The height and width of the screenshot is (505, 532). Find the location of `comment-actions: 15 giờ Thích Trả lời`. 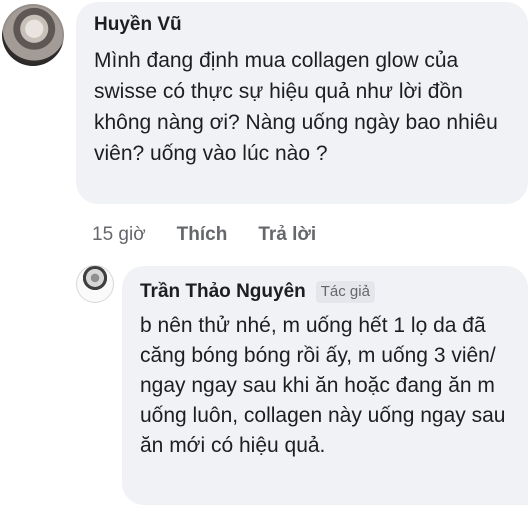

comment-actions: 15 giờ Thích Trả lời is located at coordinates (204, 235).